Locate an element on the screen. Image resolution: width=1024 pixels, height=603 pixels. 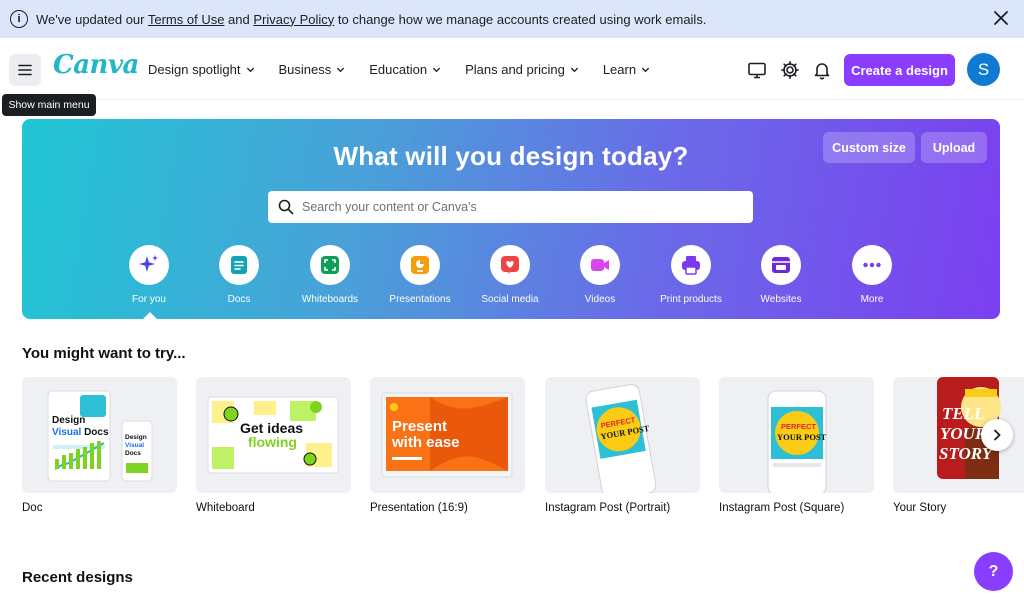
category-print-products: Print products is located at coordinates (691, 275).